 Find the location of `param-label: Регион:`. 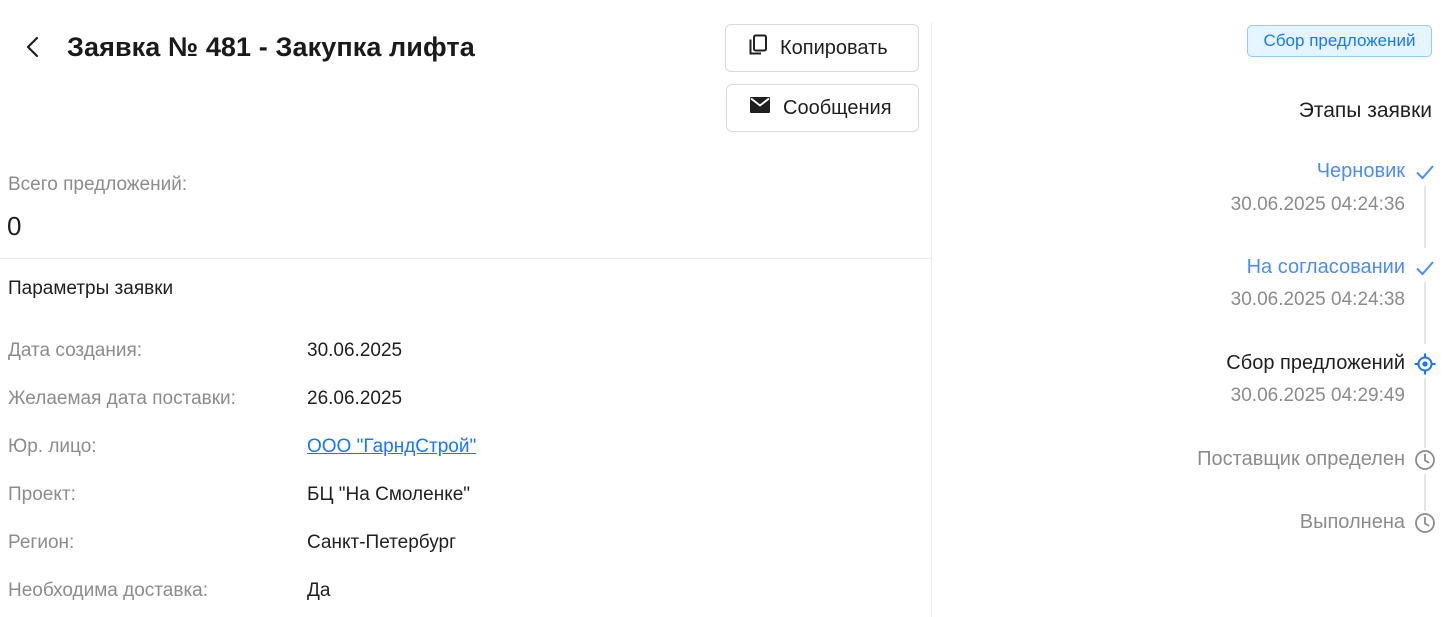

param-label: Регион: is located at coordinates (41, 542).